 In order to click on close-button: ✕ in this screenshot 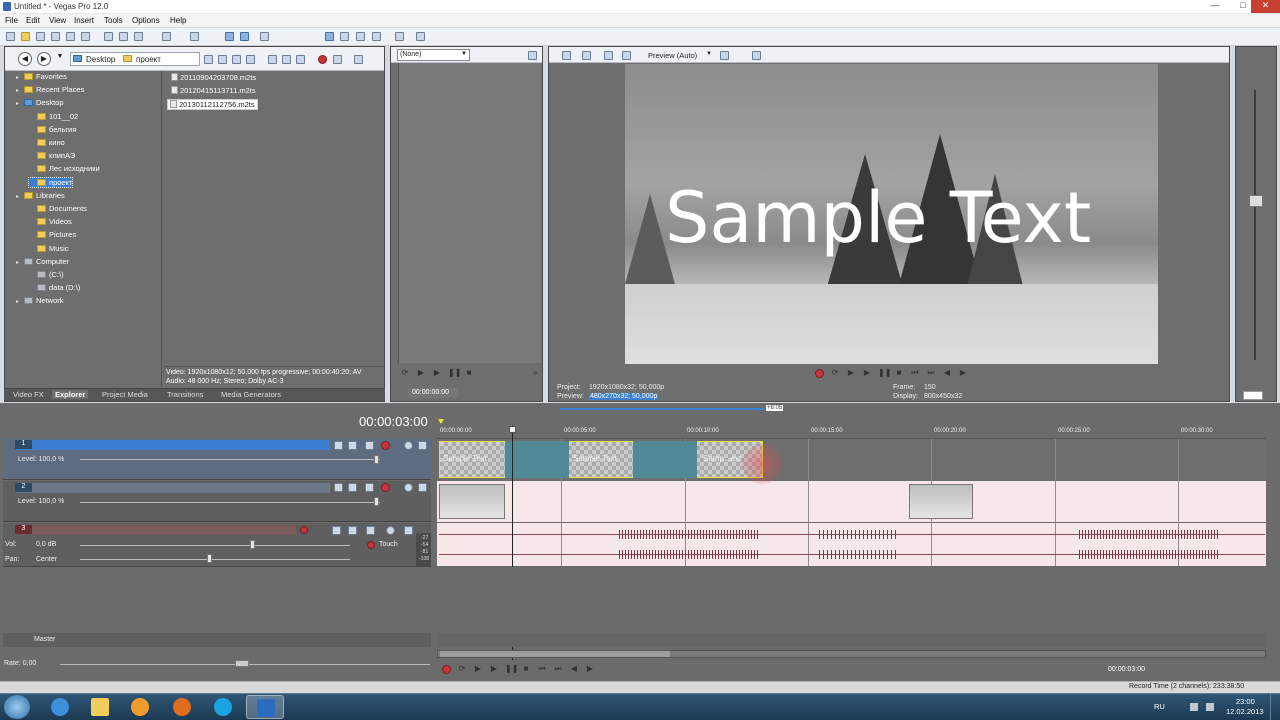, I will do `click(1265, 6)`.